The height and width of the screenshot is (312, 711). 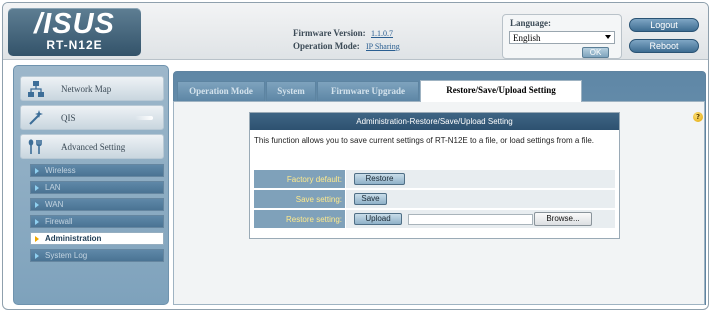 I want to click on sidebar-item-network-map: Network Map, so click(x=92, y=88).